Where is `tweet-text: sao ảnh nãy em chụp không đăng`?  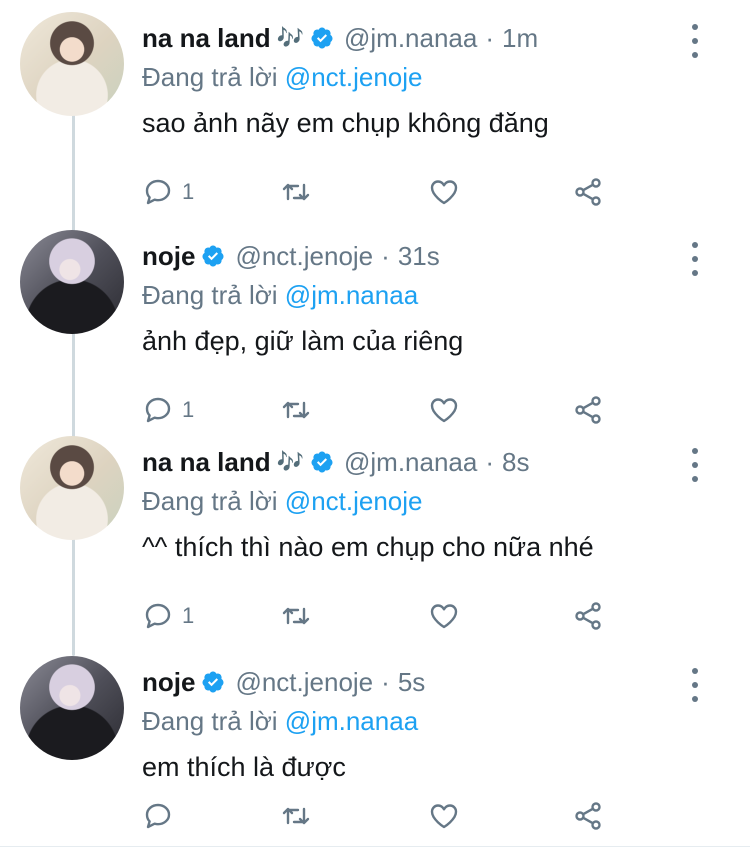
tweet-text: sao ảnh nãy em chụp không đăng is located at coordinates (345, 123).